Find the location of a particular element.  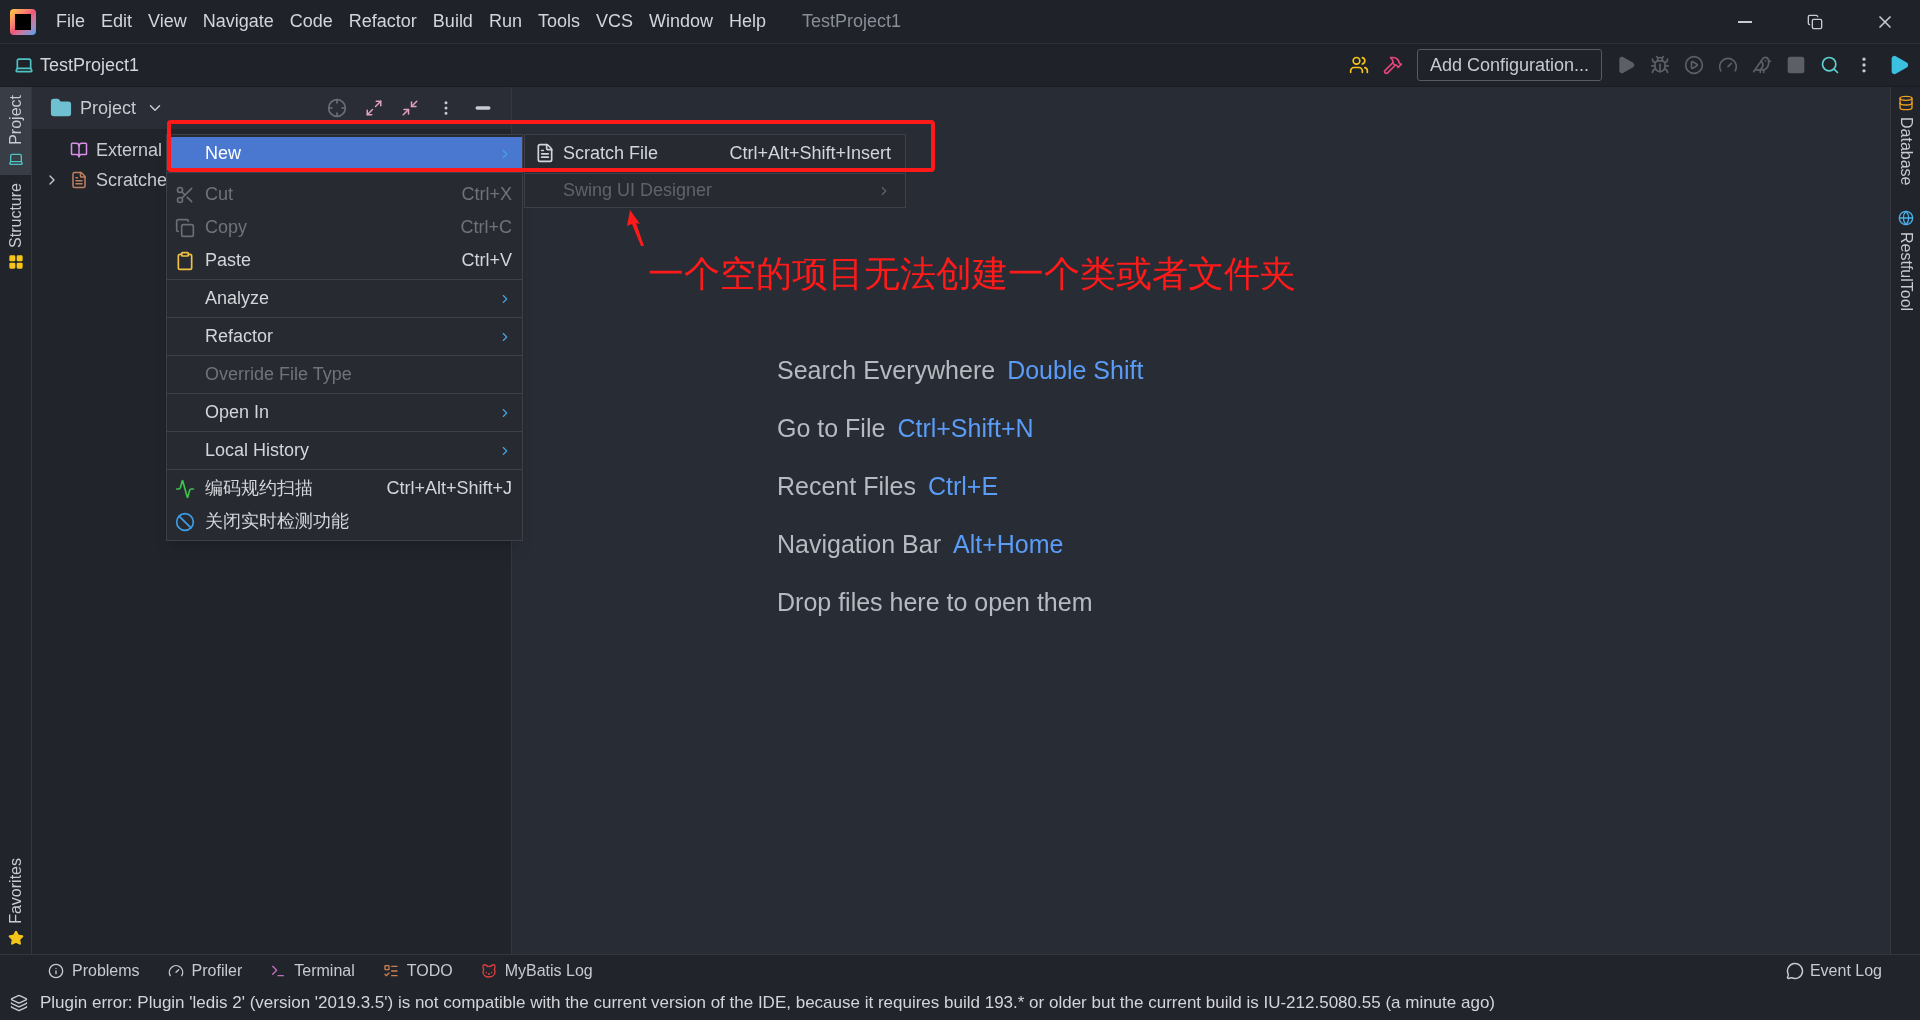

hint-label: Go to File is located at coordinates (831, 429).